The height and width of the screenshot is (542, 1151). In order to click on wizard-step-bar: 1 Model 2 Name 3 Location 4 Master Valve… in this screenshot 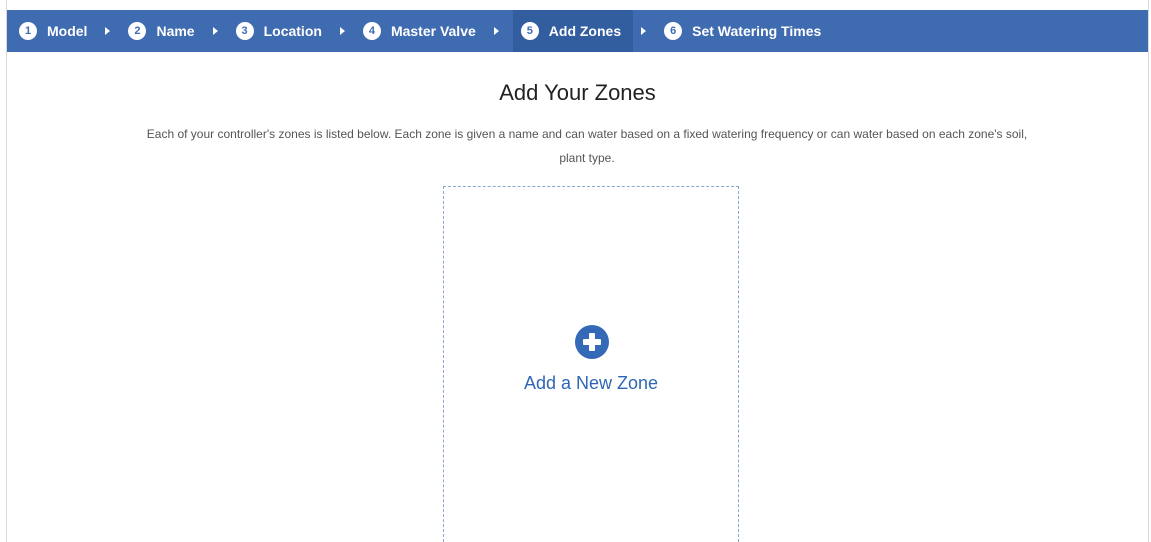, I will do `click(577, 31)`.